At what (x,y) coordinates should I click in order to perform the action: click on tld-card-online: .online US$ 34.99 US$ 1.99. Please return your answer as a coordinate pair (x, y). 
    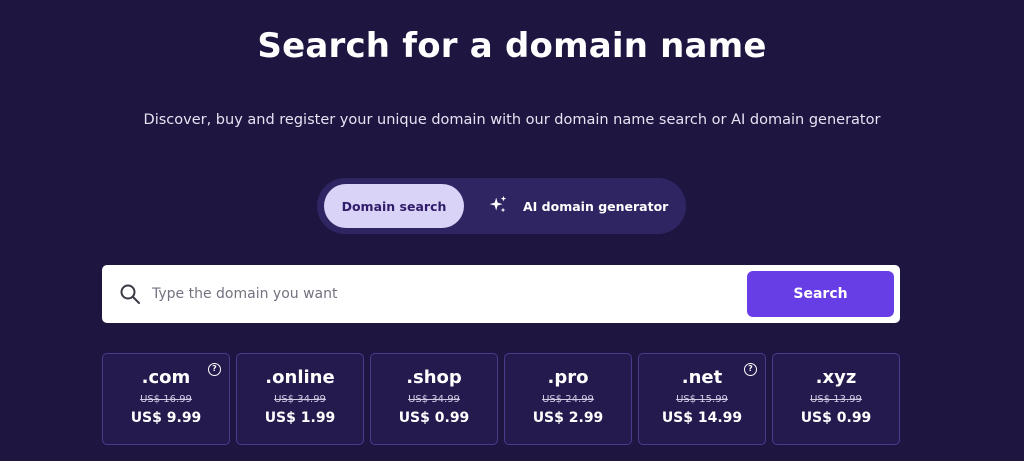
    Looking at the image, I should click on (300, 399).